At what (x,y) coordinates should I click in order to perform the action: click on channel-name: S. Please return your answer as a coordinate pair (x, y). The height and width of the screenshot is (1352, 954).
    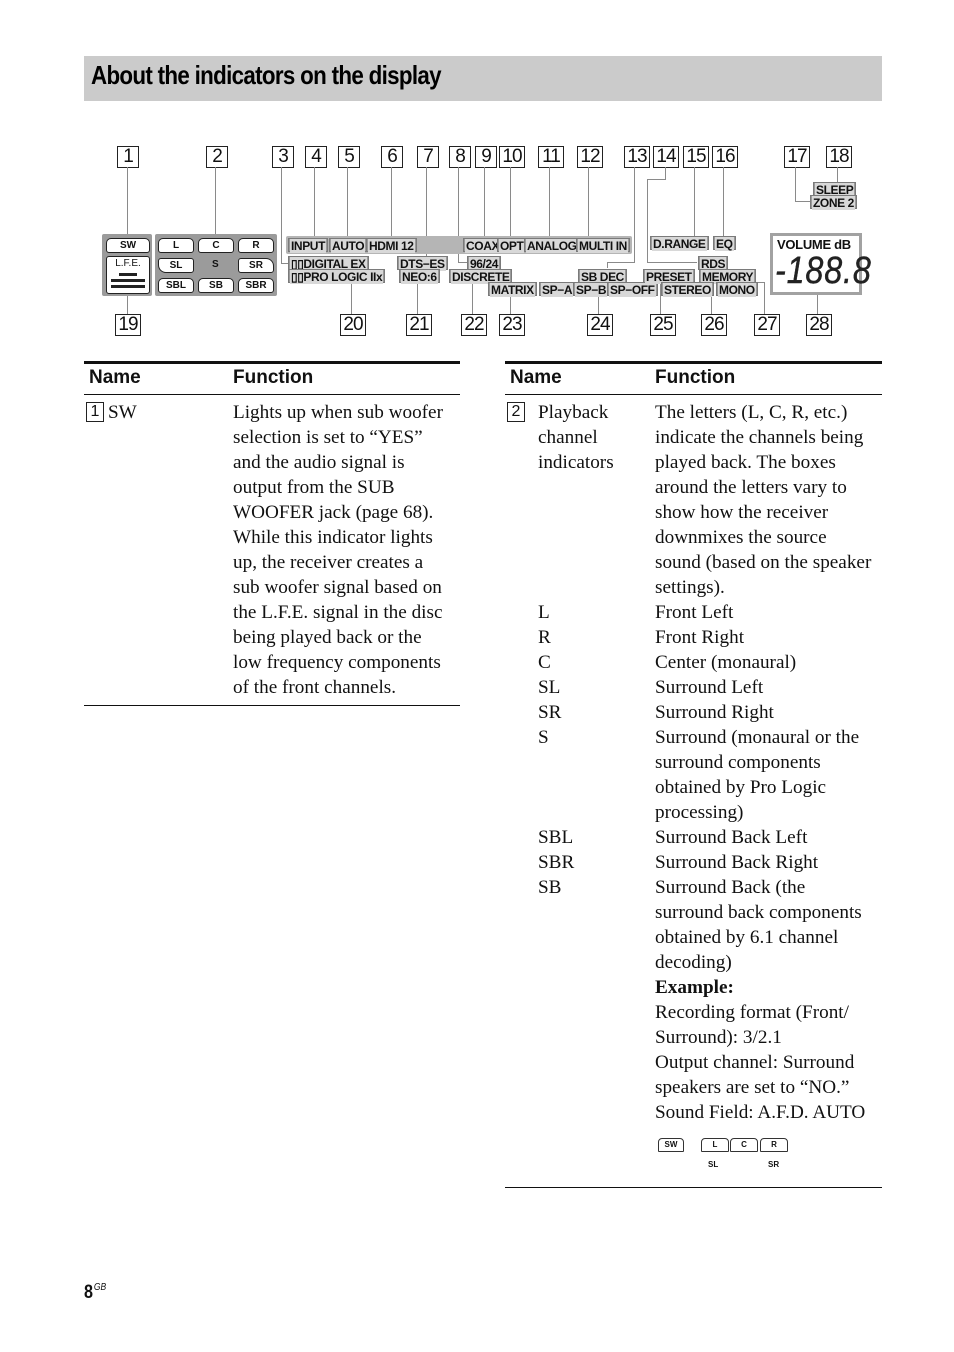
    Looking at the image, I should click on (543, 737).